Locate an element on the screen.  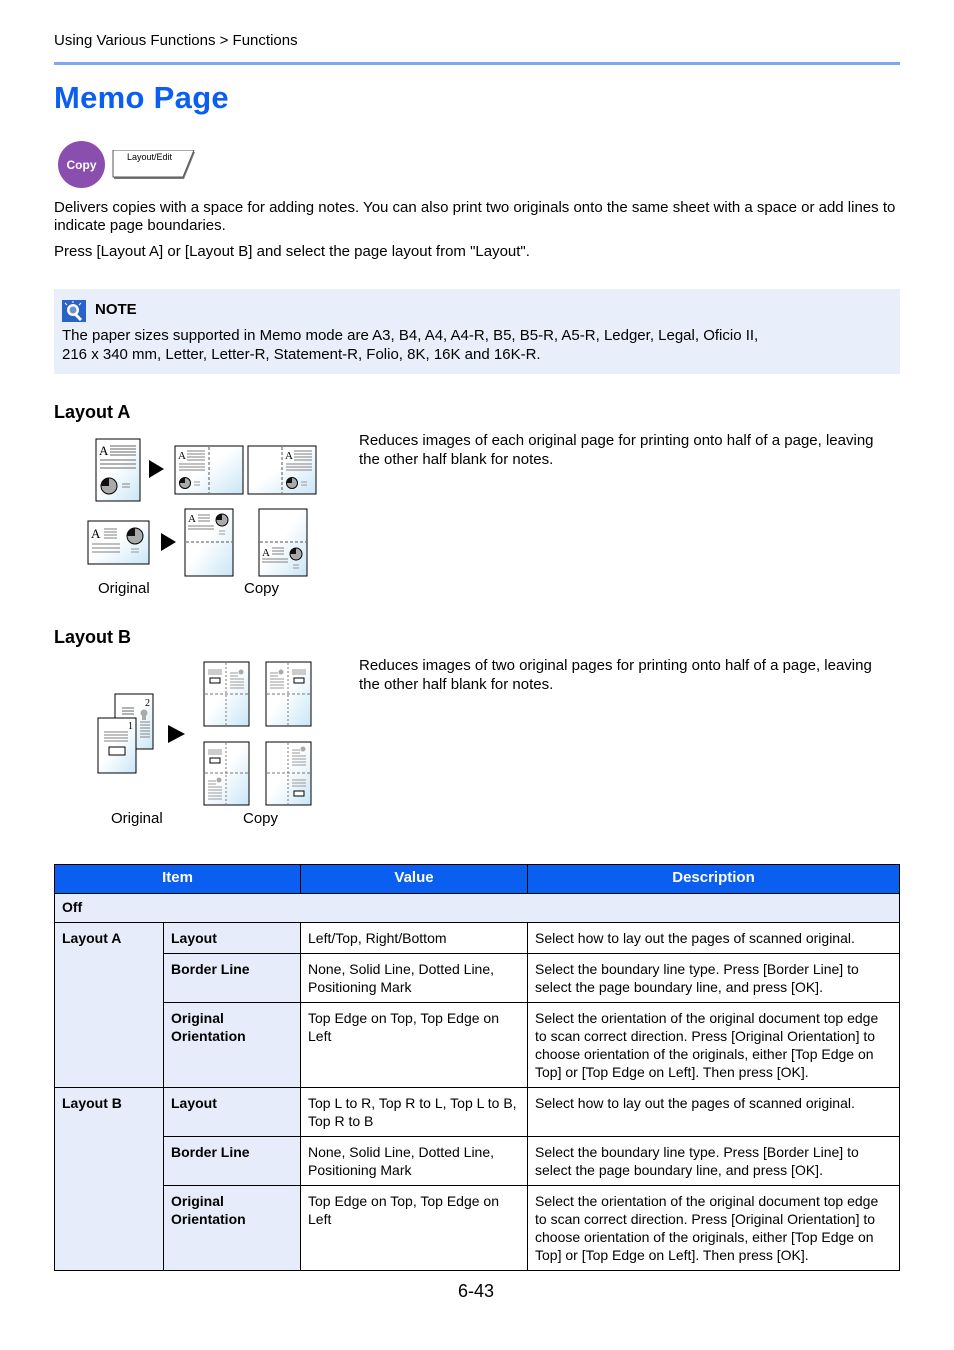
page-title: Memo Page is located at coordinates (141, 97).